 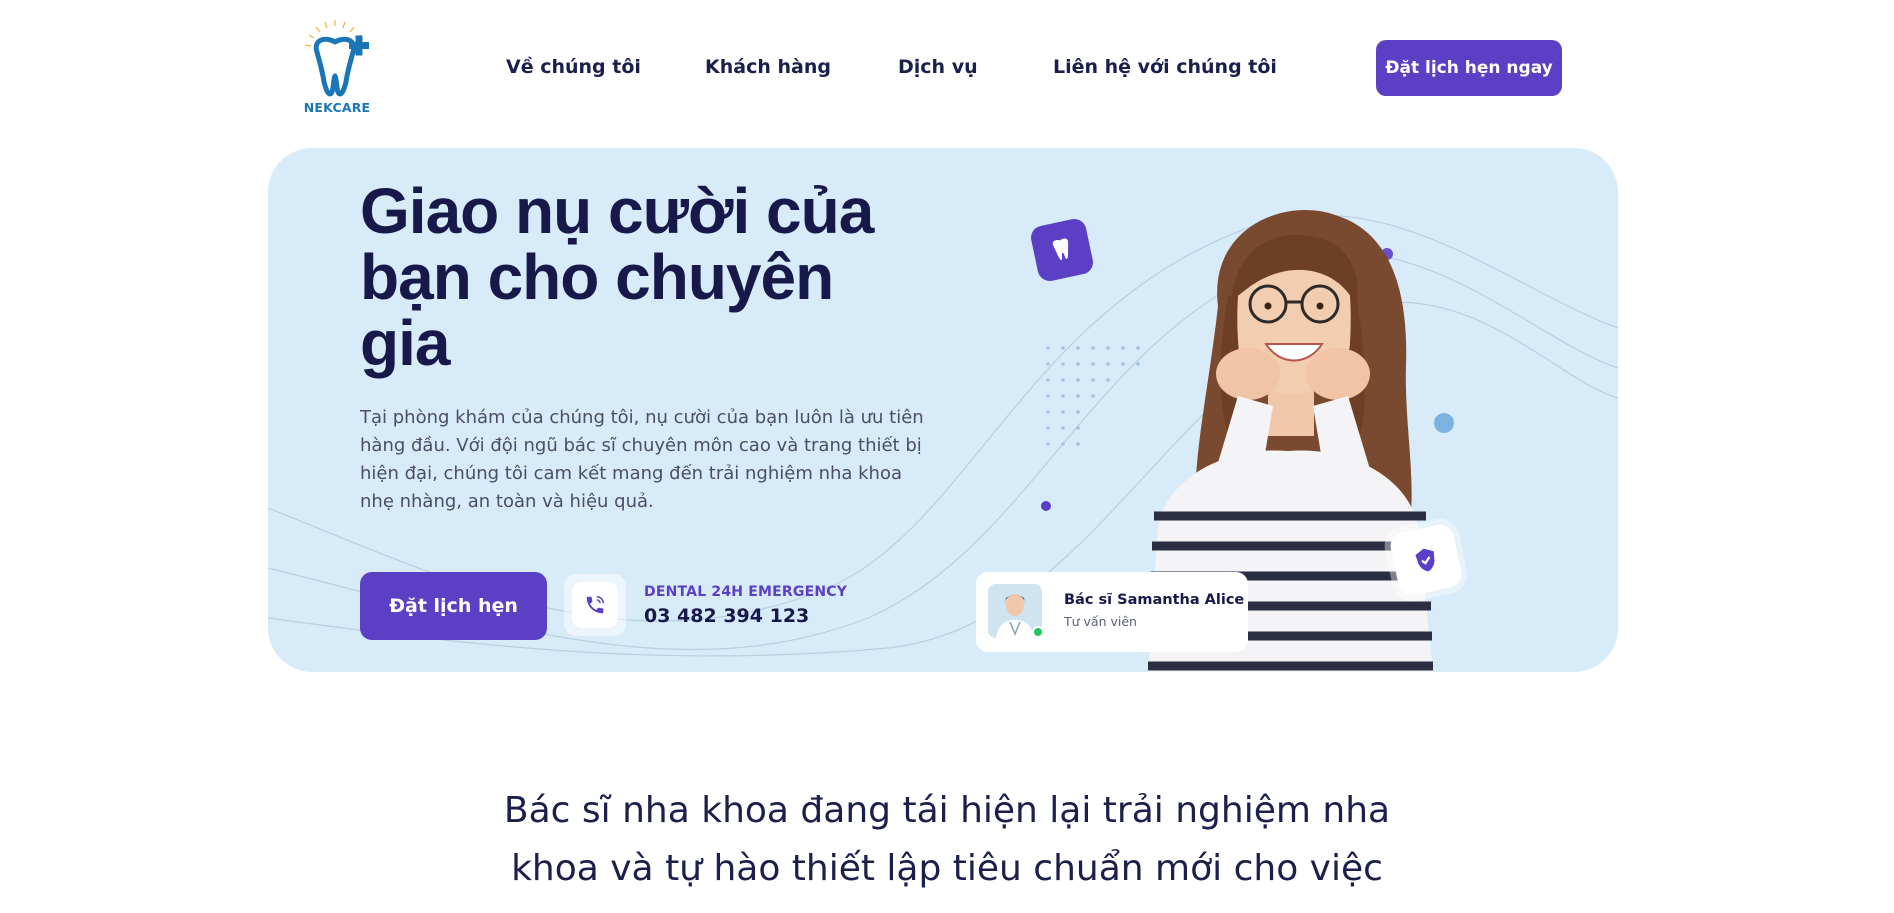 I want to click on nav-item-services: Dịch vụ, so click(x=938, y=67).